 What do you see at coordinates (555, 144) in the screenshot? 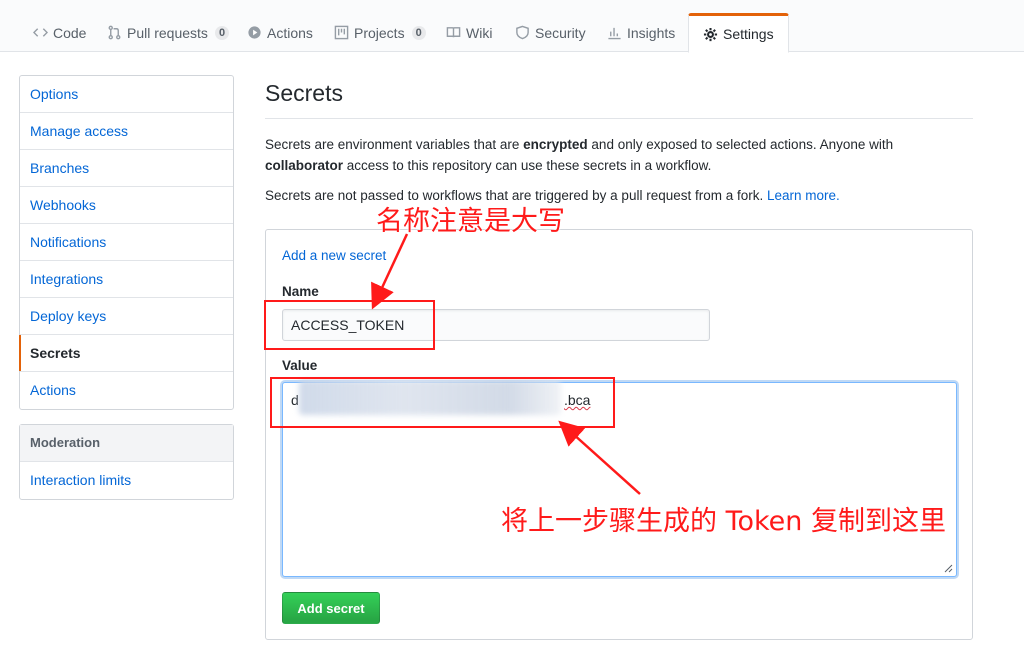
I see `desc-bold-encrypted: encrypted` at bounding box center [555, 144].